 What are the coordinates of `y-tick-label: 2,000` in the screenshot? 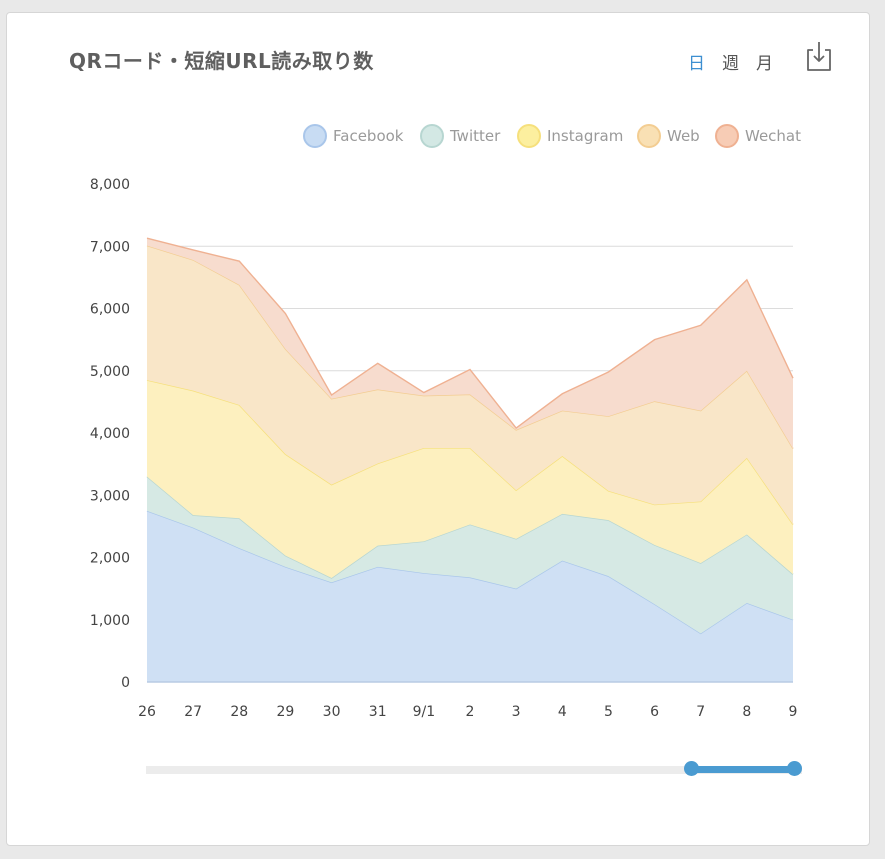 It's located at (110, 559).